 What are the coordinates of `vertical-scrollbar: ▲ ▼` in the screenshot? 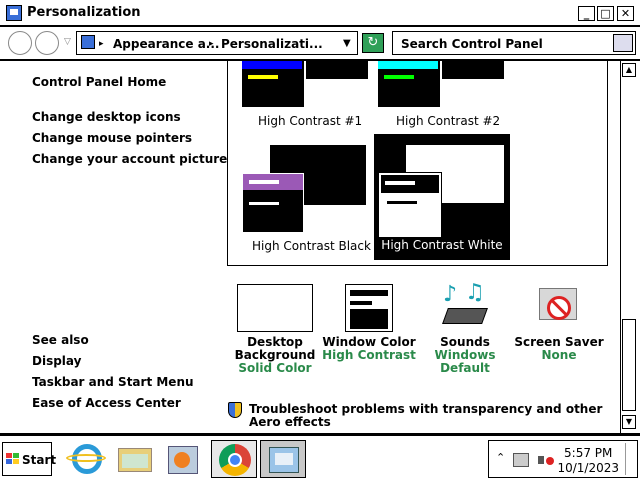 It's located at (628, 247).